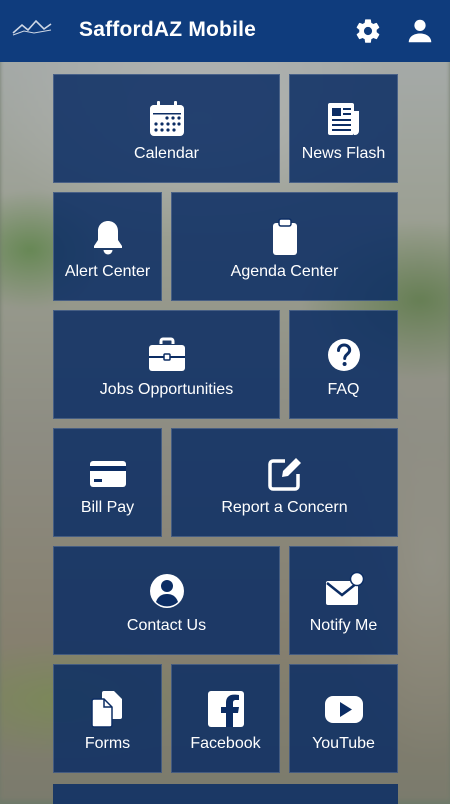  I want to click on tile-label: Report a Concern, so click(284, 507).